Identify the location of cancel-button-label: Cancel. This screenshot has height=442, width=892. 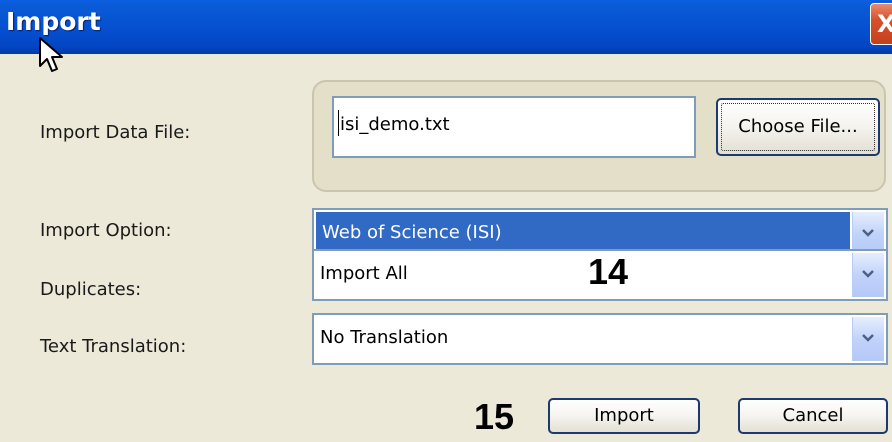
(813, 415).